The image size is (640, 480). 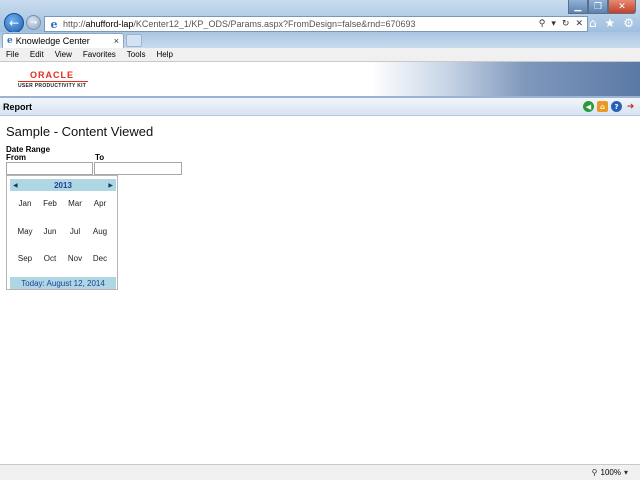 What do you see at coordinates (594, 472) in the screenshot?
I see `zoom-icon: ⚲` at bounding box center [594, 472].